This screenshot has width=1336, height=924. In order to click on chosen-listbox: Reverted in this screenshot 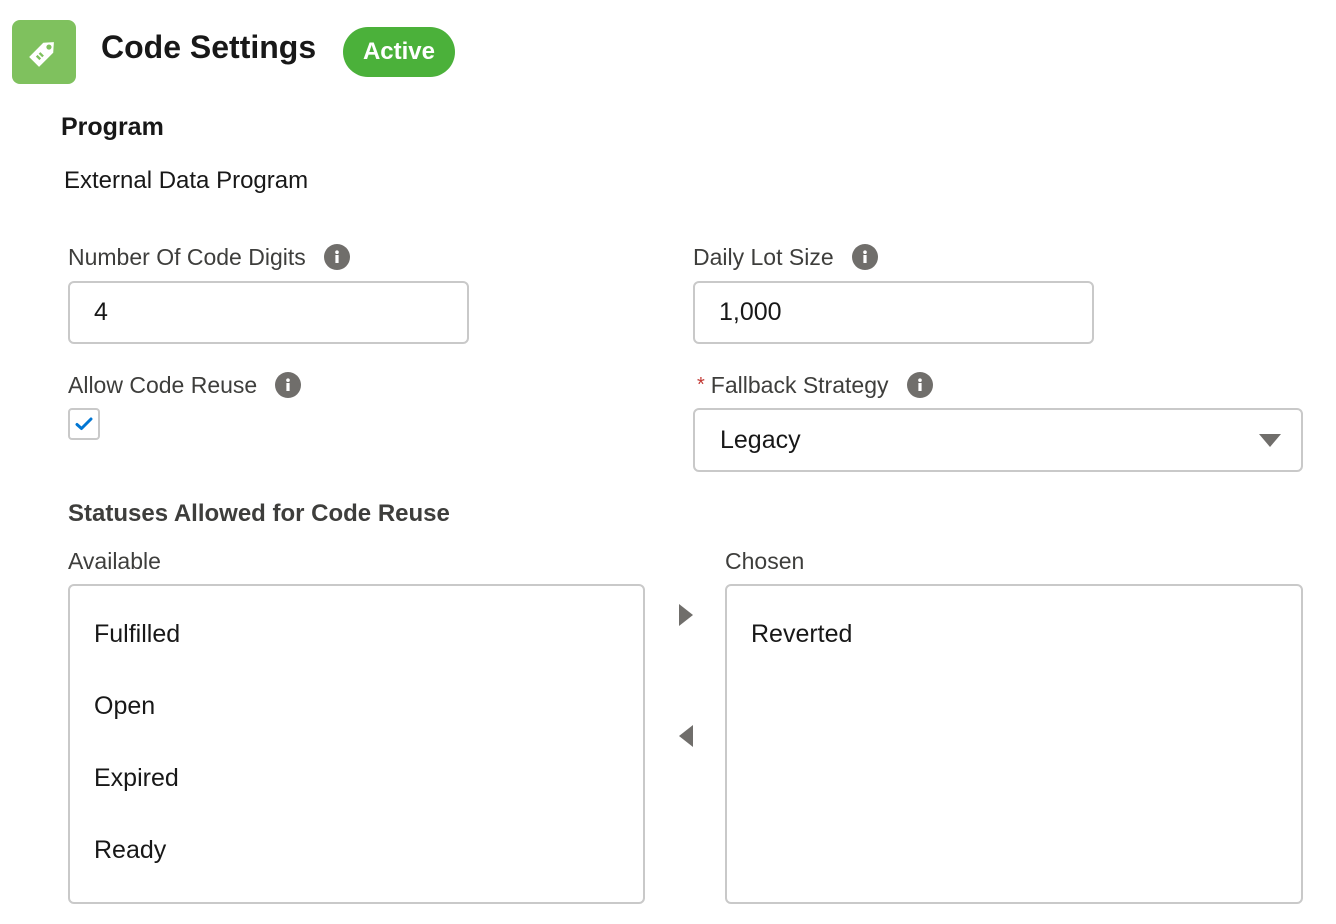, I will do `click(1014, 744)`.